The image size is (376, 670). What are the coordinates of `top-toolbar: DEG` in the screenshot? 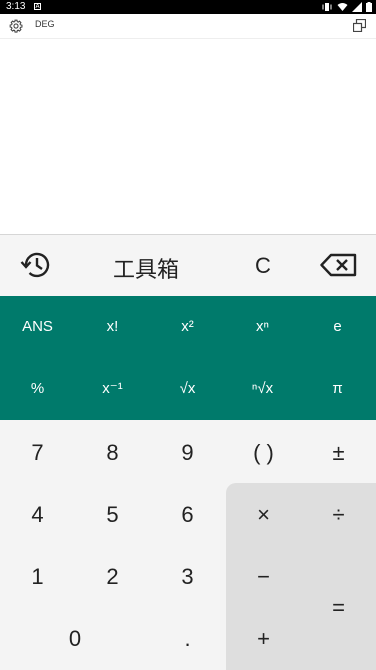 It's located at (188, 26).